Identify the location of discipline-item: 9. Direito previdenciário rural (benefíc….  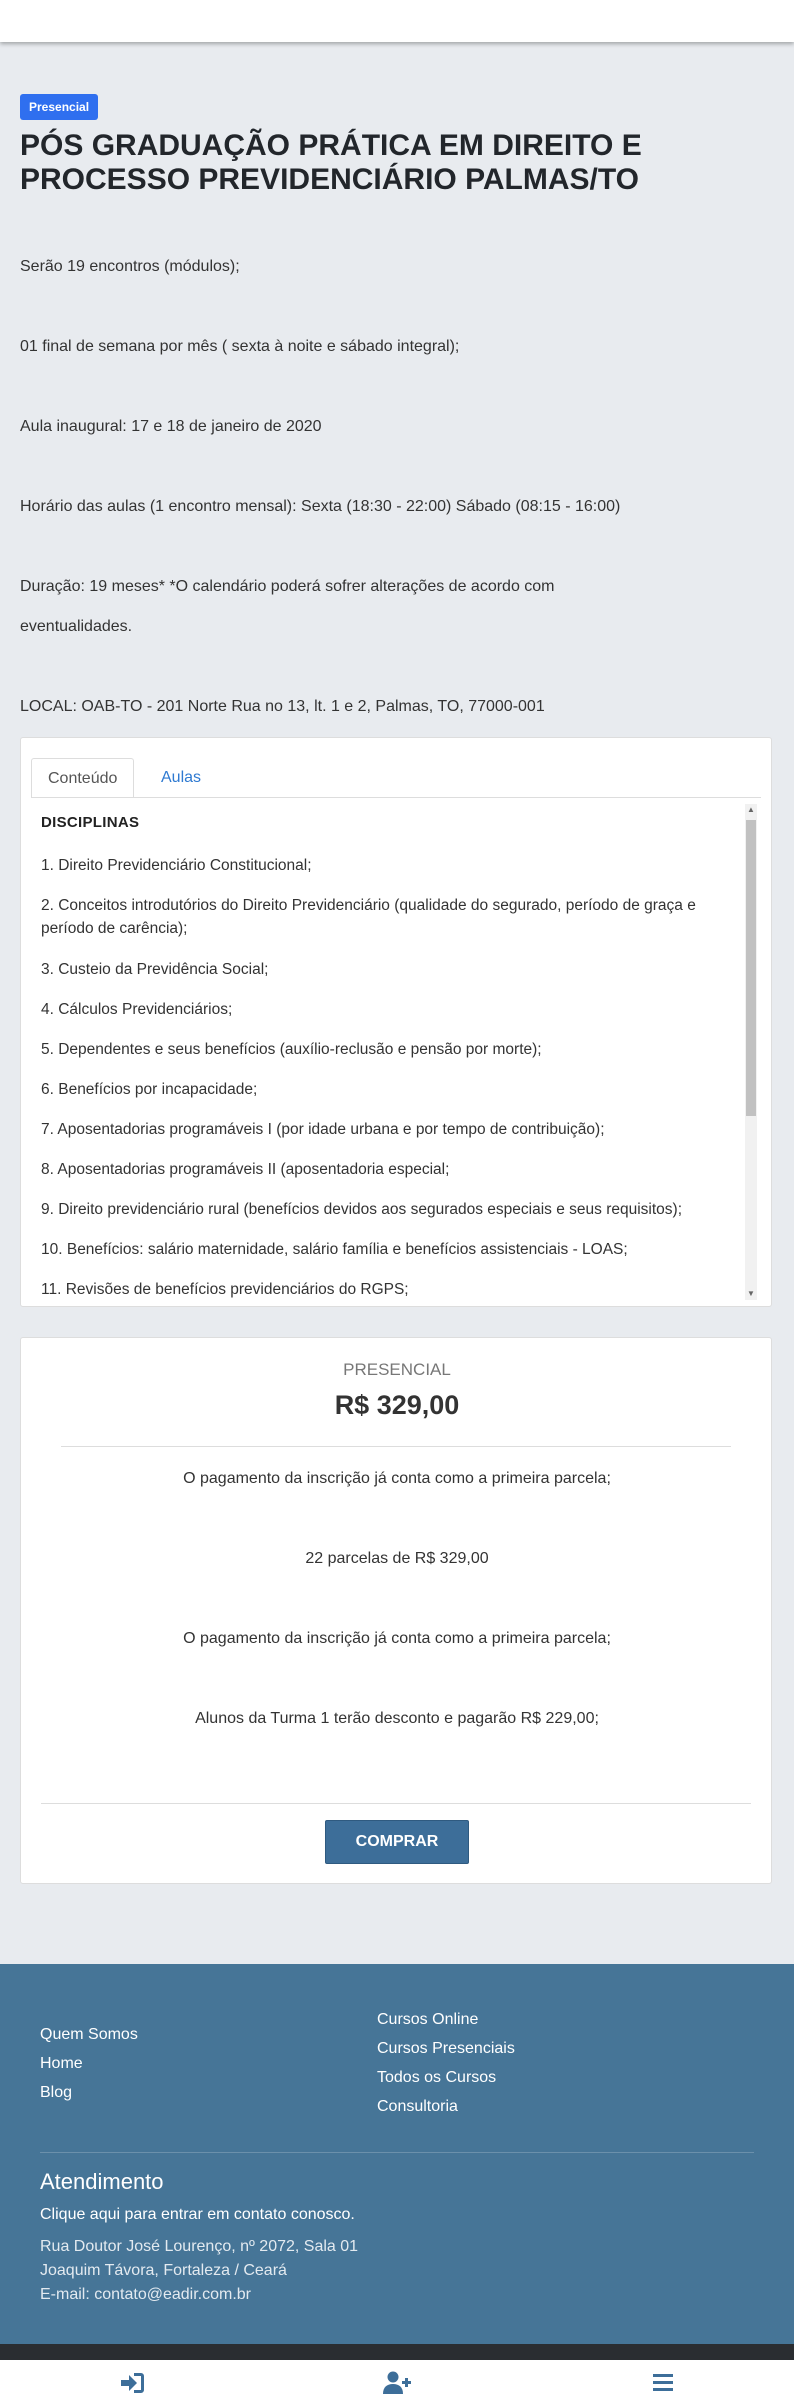
(361, 1209).